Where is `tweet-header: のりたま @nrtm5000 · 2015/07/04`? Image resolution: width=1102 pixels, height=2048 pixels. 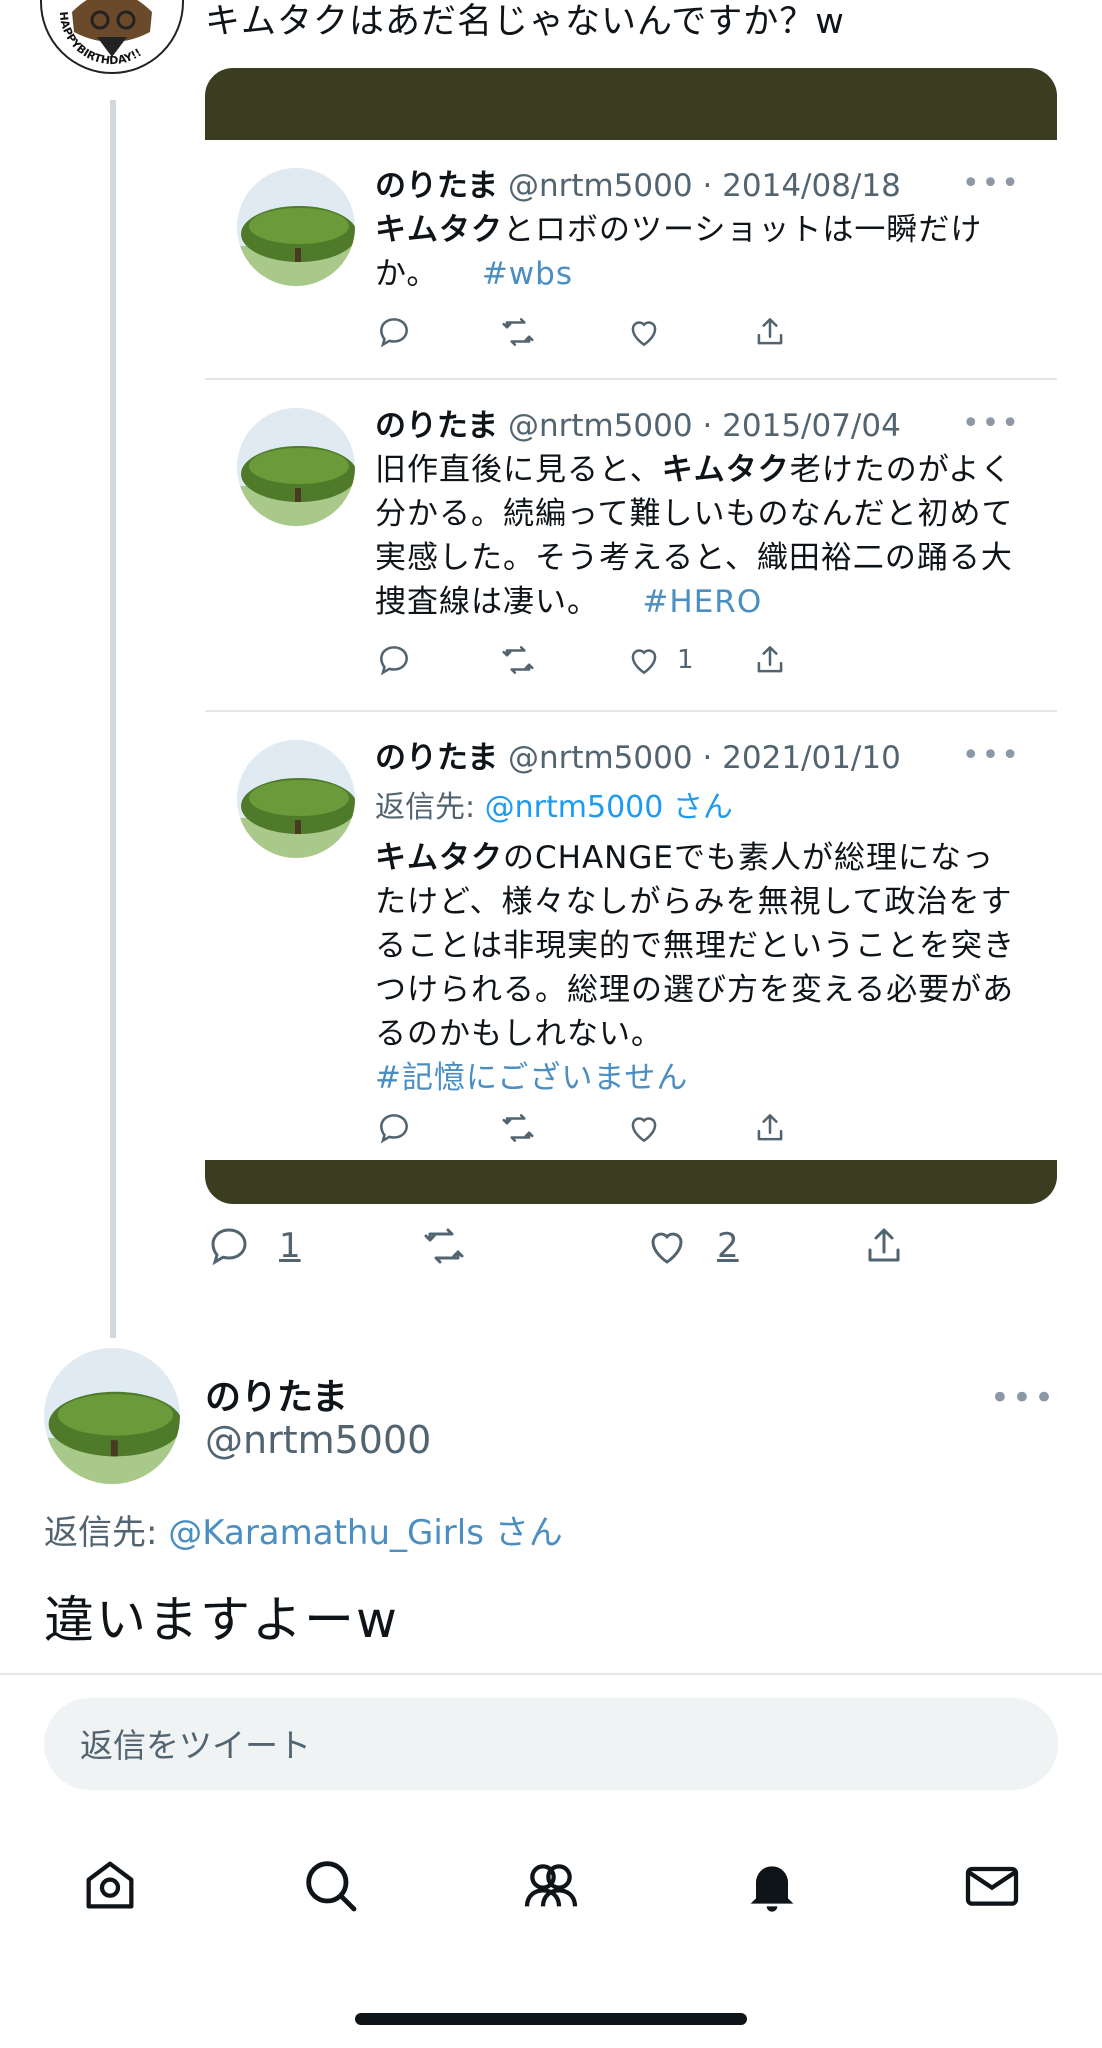
tweet-header: のりたま @nrtm5000 · 2015/07/04 is located at coordinates (638, 426).